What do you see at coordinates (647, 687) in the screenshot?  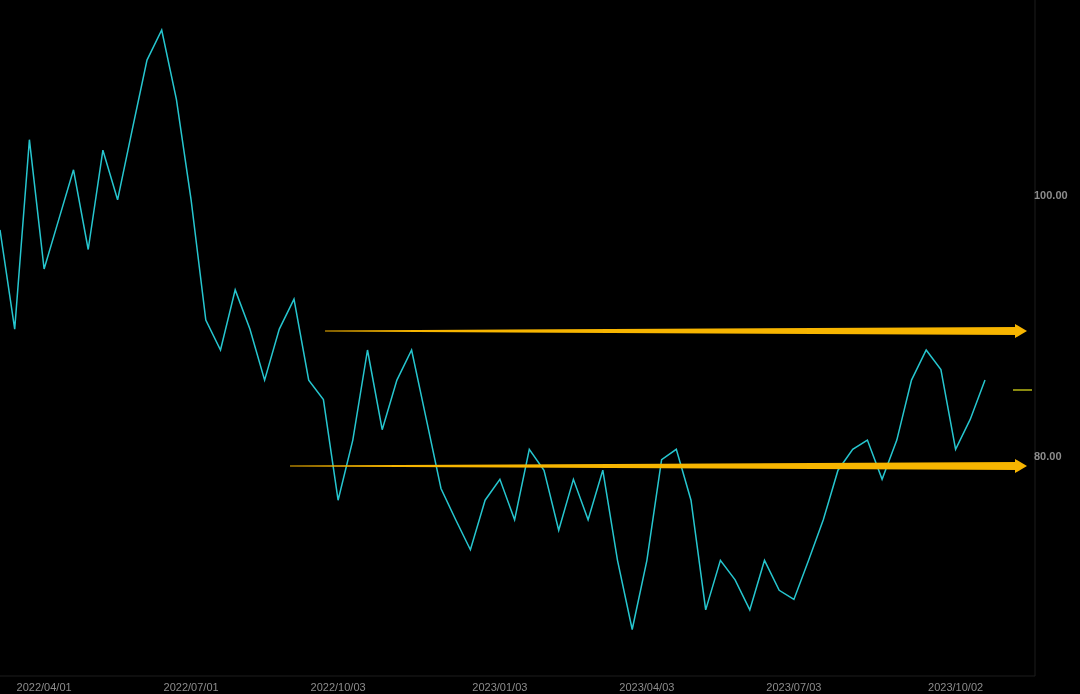 I see `x-tick-label: 2023/04/03` at bounding box center [647, 687].